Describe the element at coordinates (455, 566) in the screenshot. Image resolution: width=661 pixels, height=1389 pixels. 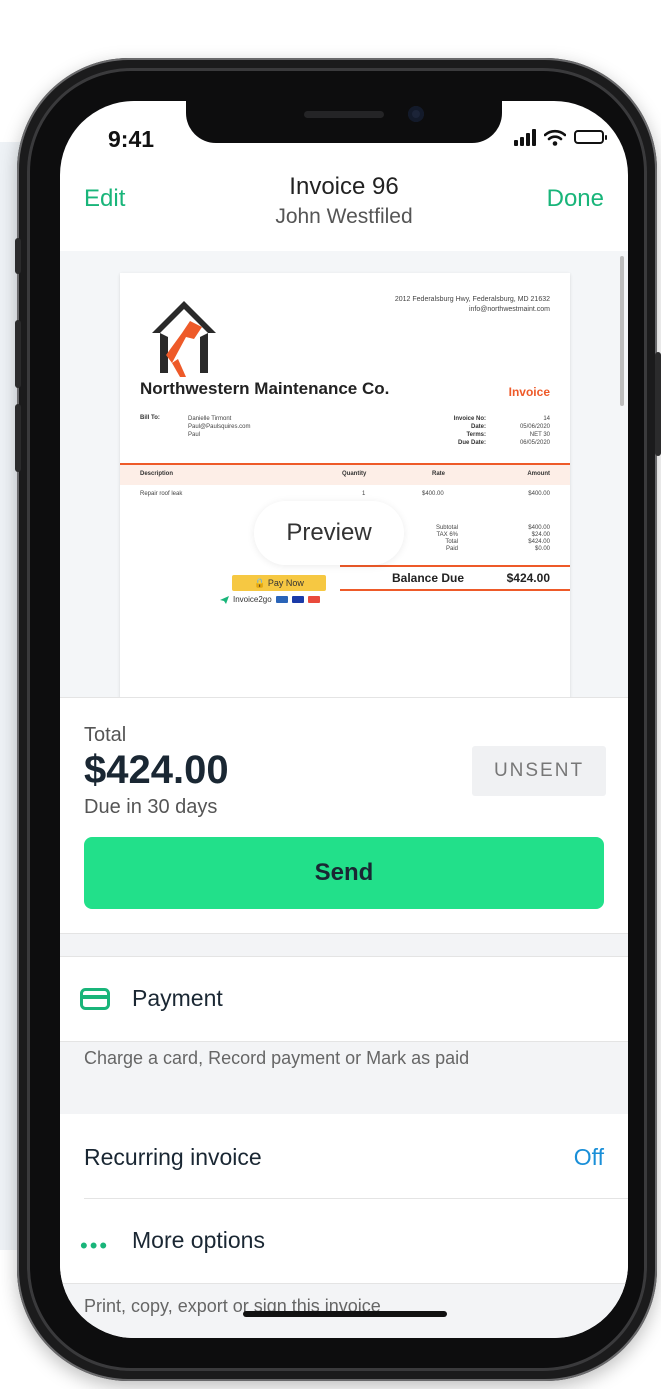
I see `balance-top-rule` at that location.